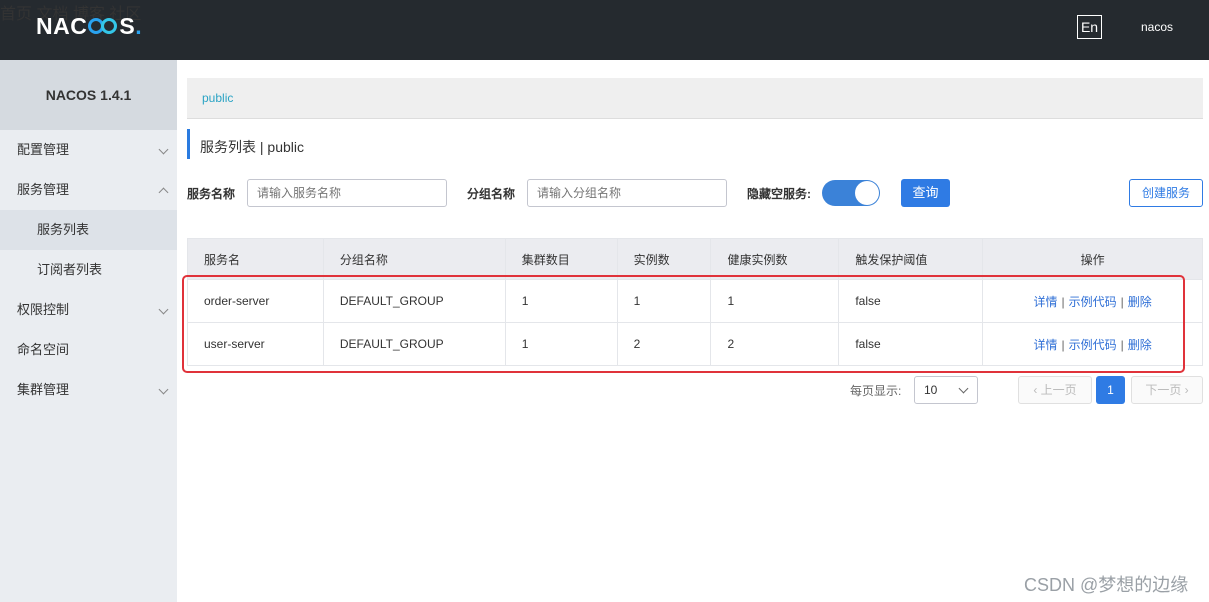 The width and height of the screenshot is (1209, 602). What do you see at coordinates (43, 309) in the screenshot?
I see `sidebar-item-label: 权限控制` at bounding box center [43, 309].